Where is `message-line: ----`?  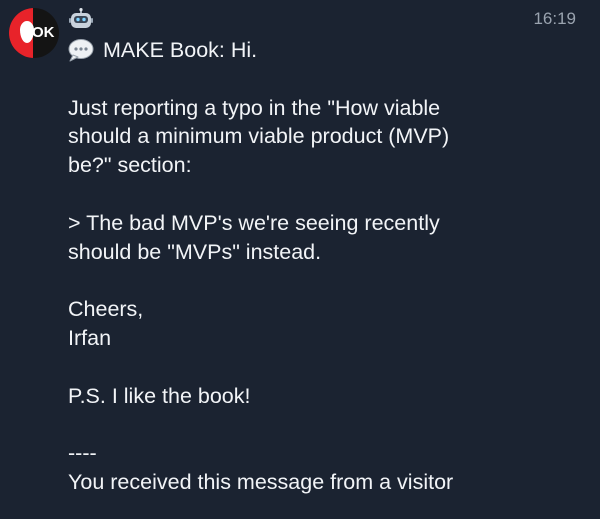
message-line: ---- is located at coordinates (82, 453).